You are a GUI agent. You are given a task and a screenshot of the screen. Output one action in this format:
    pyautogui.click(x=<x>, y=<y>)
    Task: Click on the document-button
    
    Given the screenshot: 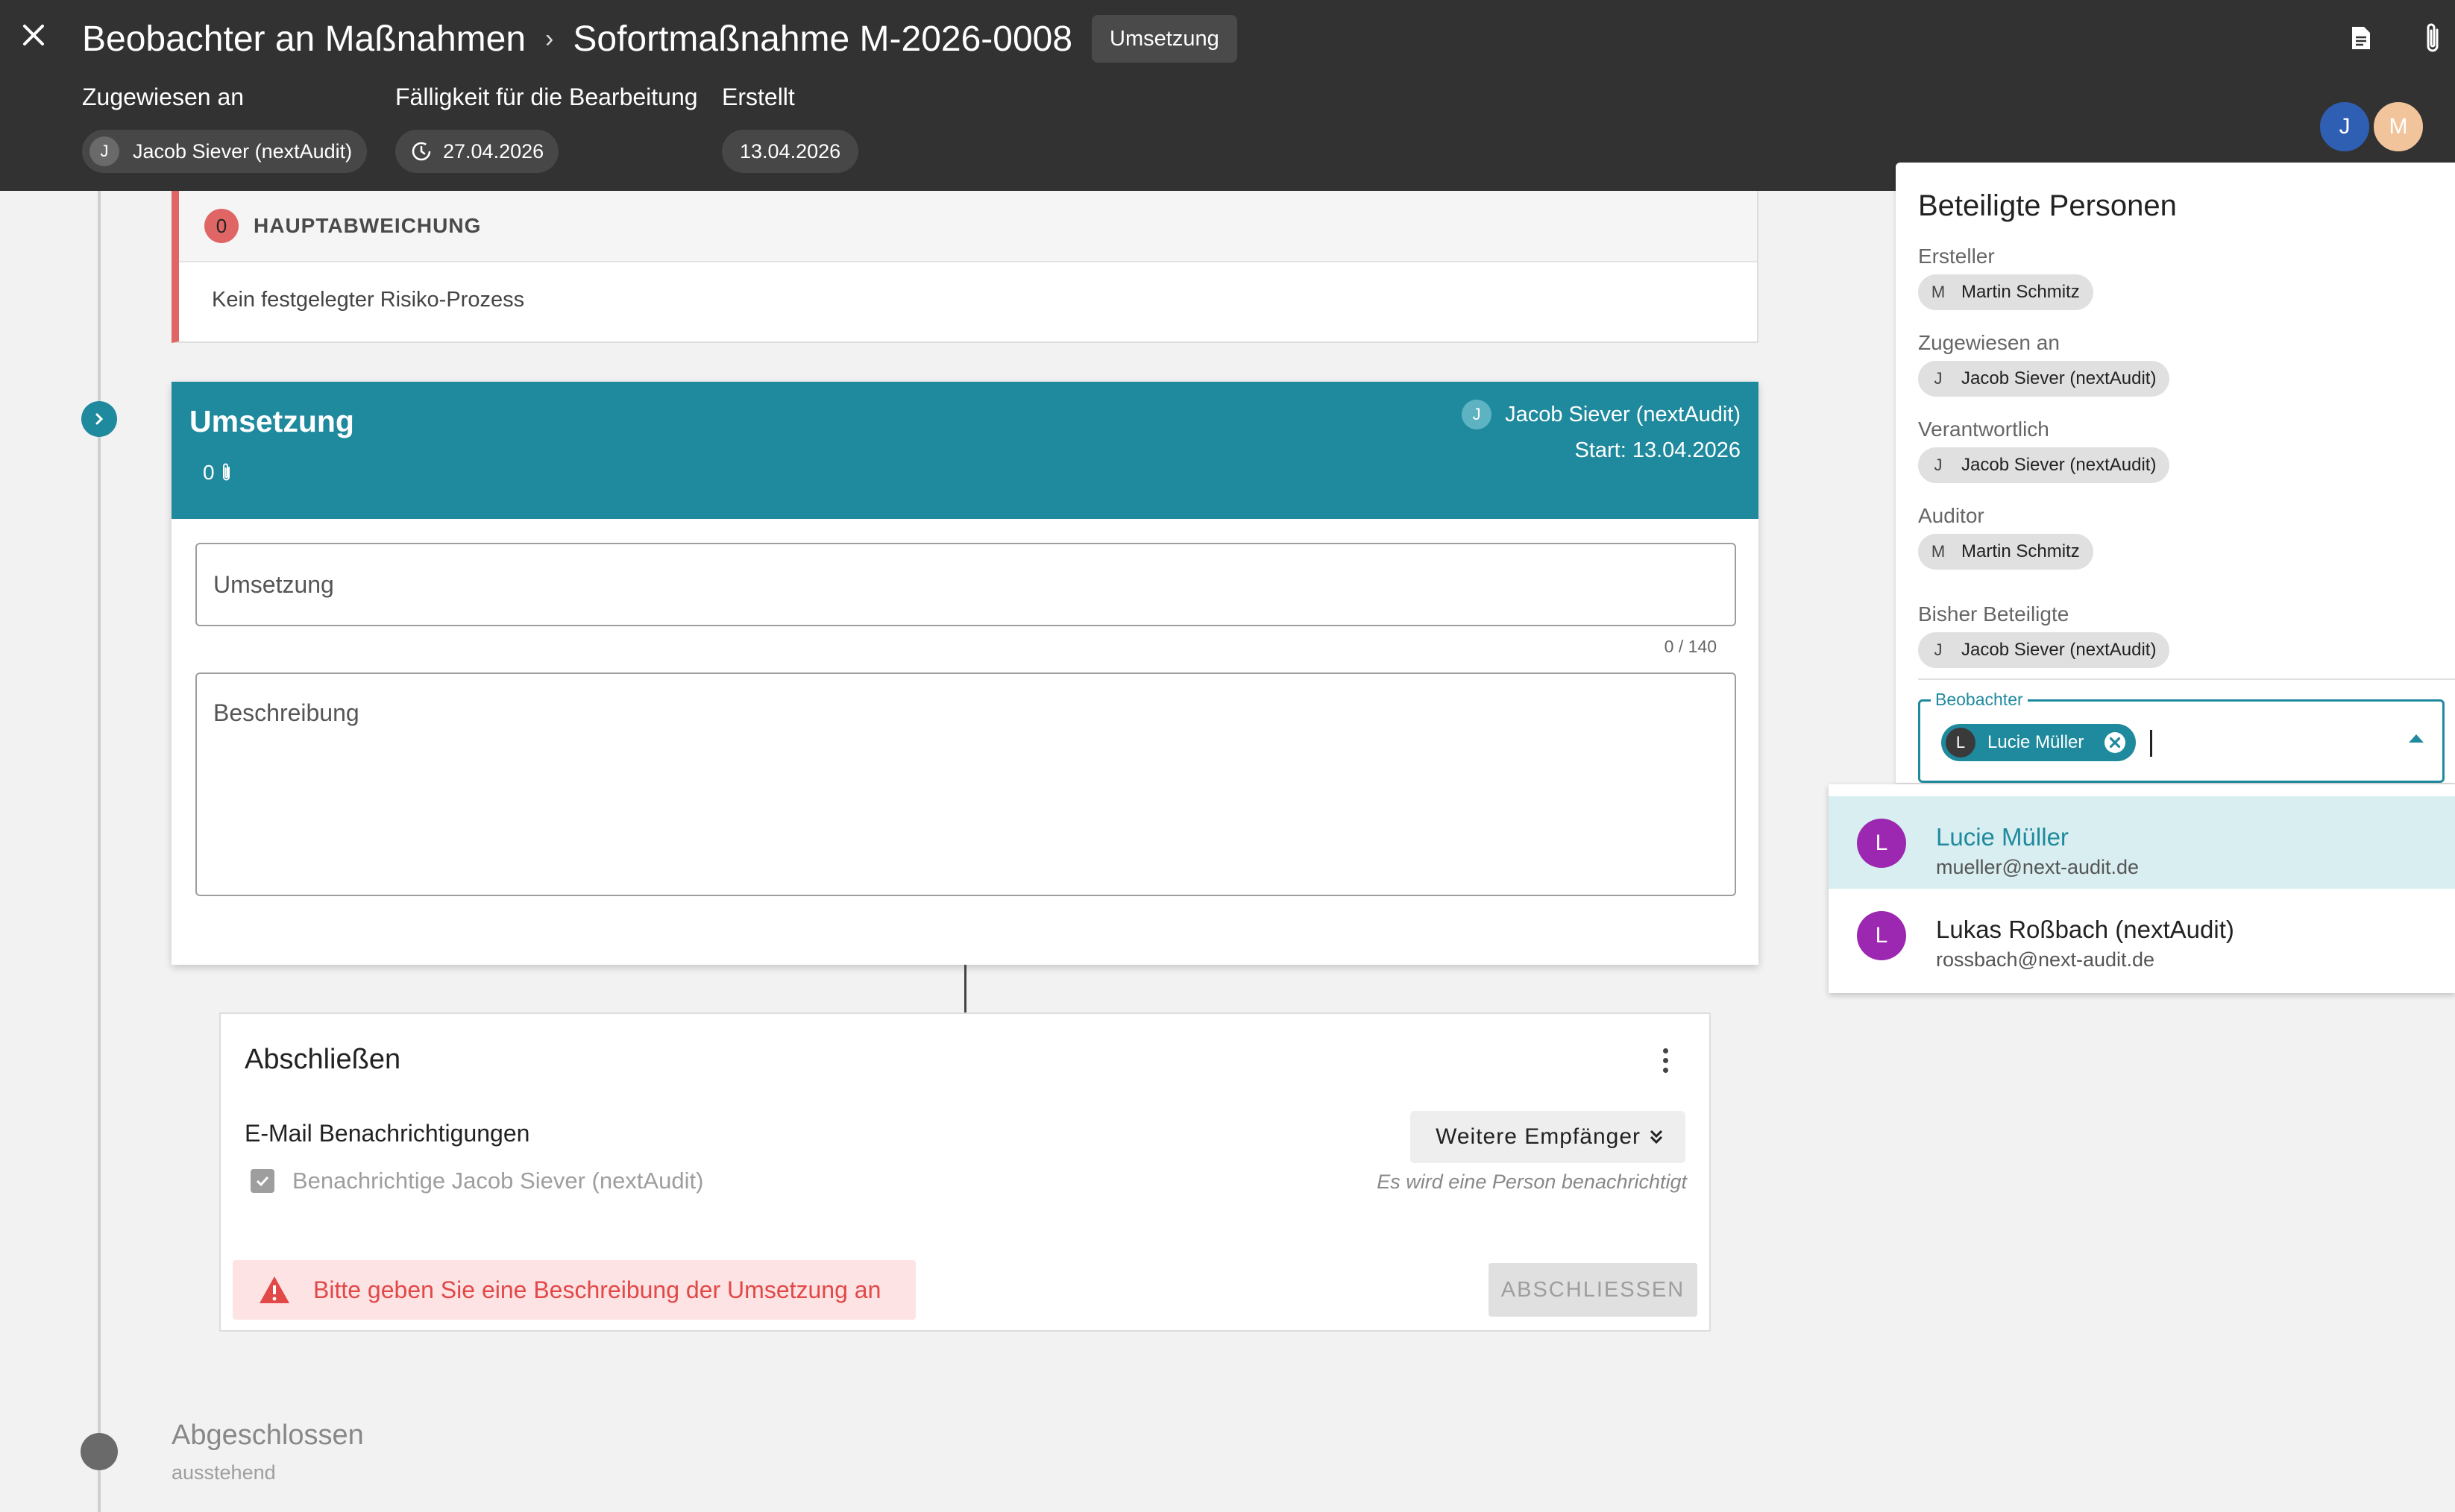 What is the action you would take?
    pyautogui.click(x=2361, y=38)
    